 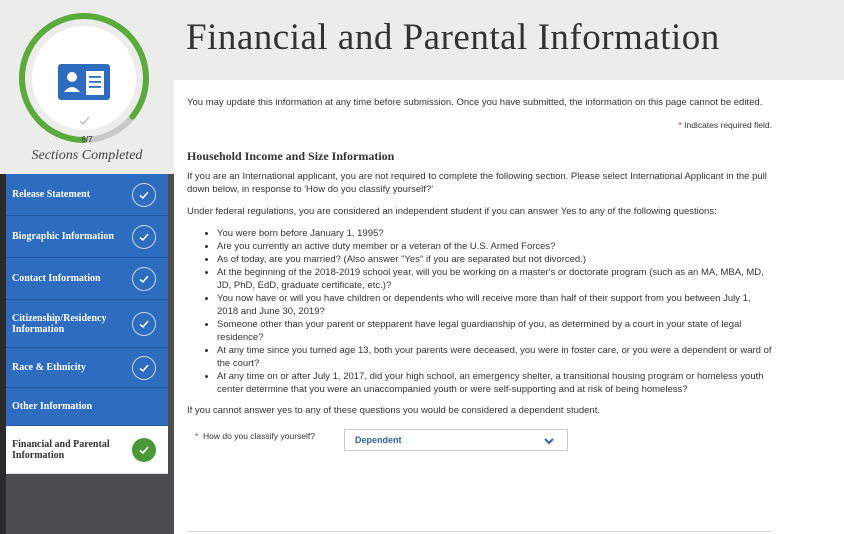 I want to click on nav-item-label: Release Statement, so click(x=51, y=194).